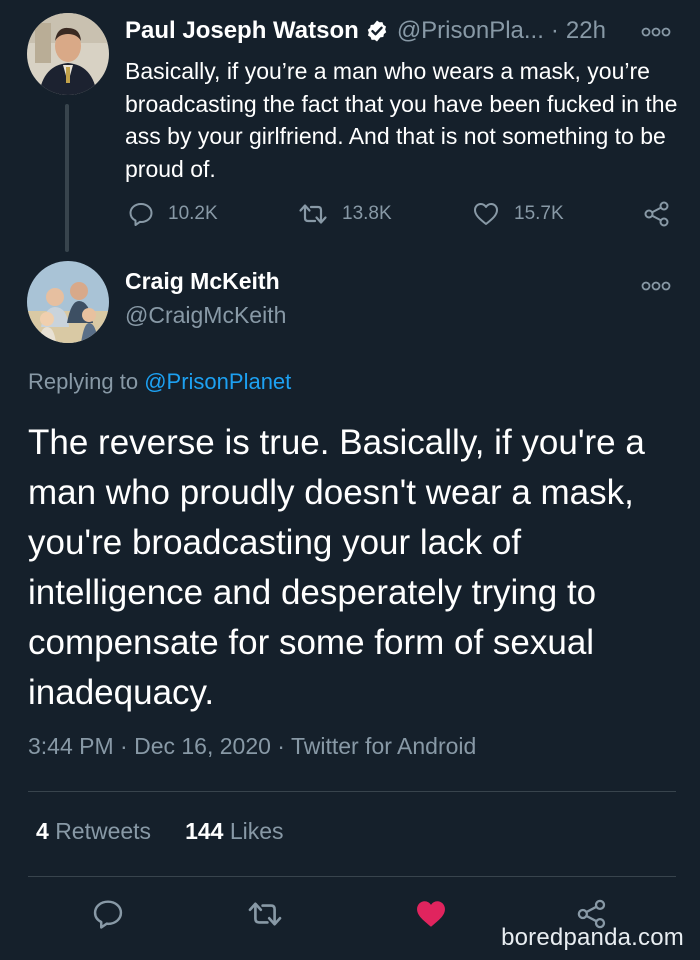  What do you see at coordinates (656, 285) in the screenshot?
I see `main-more-options-icon` at bounding box center [656, 285].